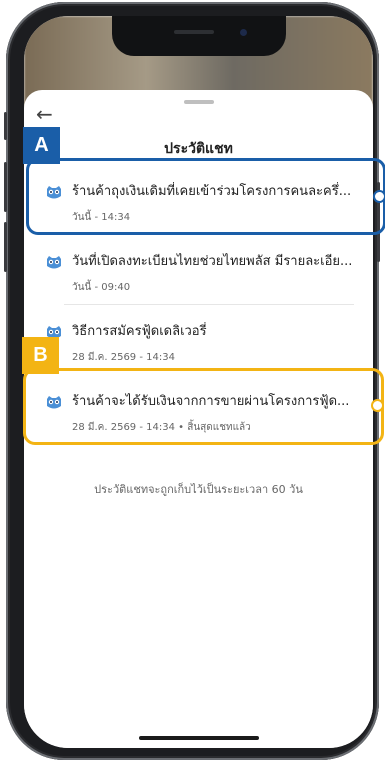  I want to click on callout-b-dot, so click(377, 405).